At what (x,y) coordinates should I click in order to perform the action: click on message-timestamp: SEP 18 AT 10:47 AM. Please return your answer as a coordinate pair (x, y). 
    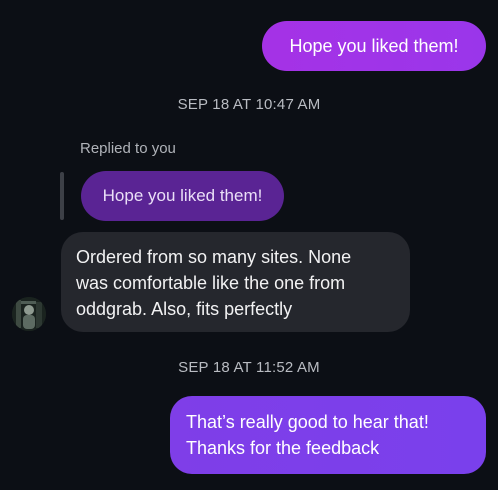
    Looking at the image, I should click on (249, 104).